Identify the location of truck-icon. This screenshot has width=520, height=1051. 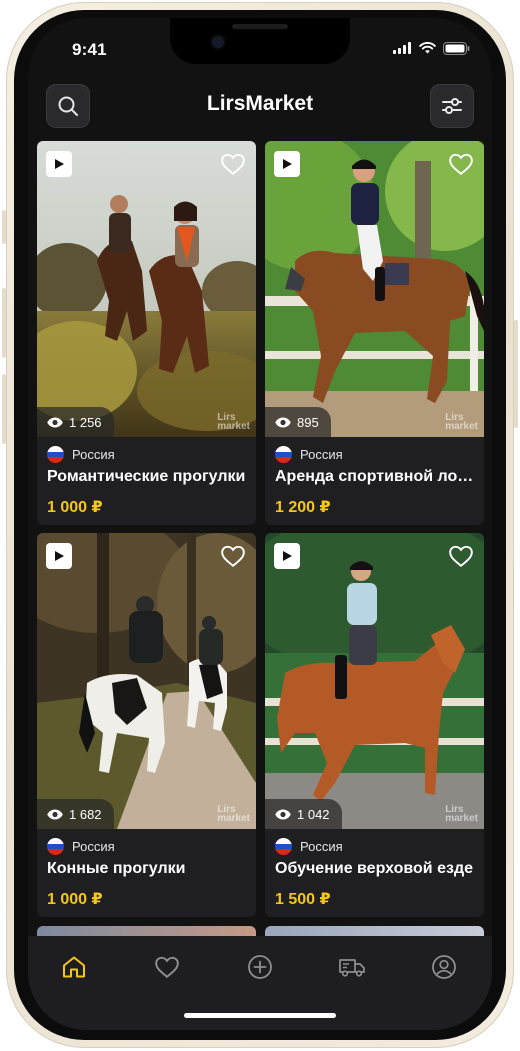
(352, 968).